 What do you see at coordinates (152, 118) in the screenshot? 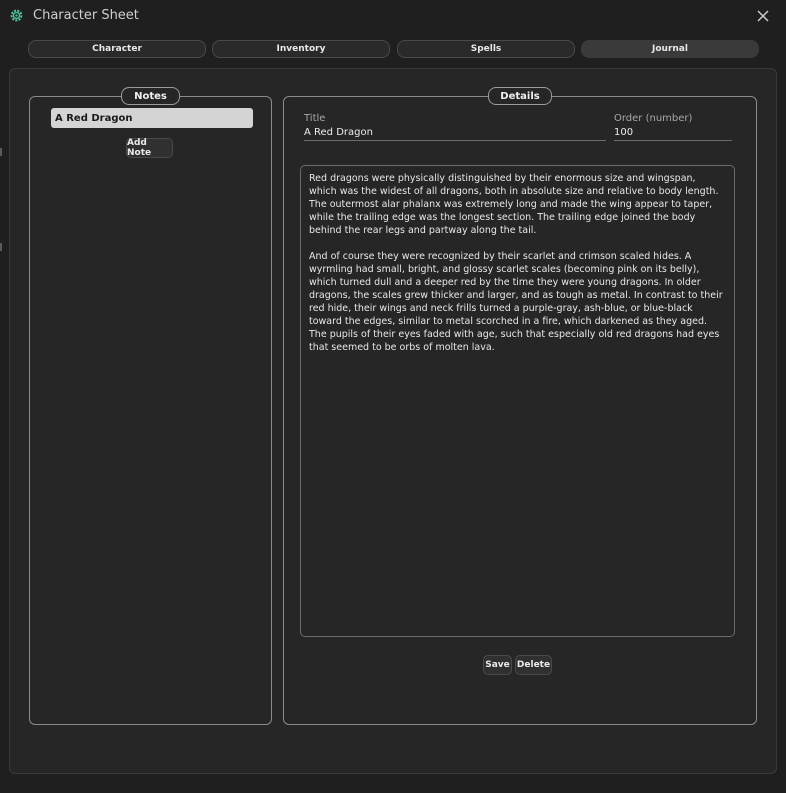
I see `note-list-item: A Red Dragon` at bounding box center [152, 118].